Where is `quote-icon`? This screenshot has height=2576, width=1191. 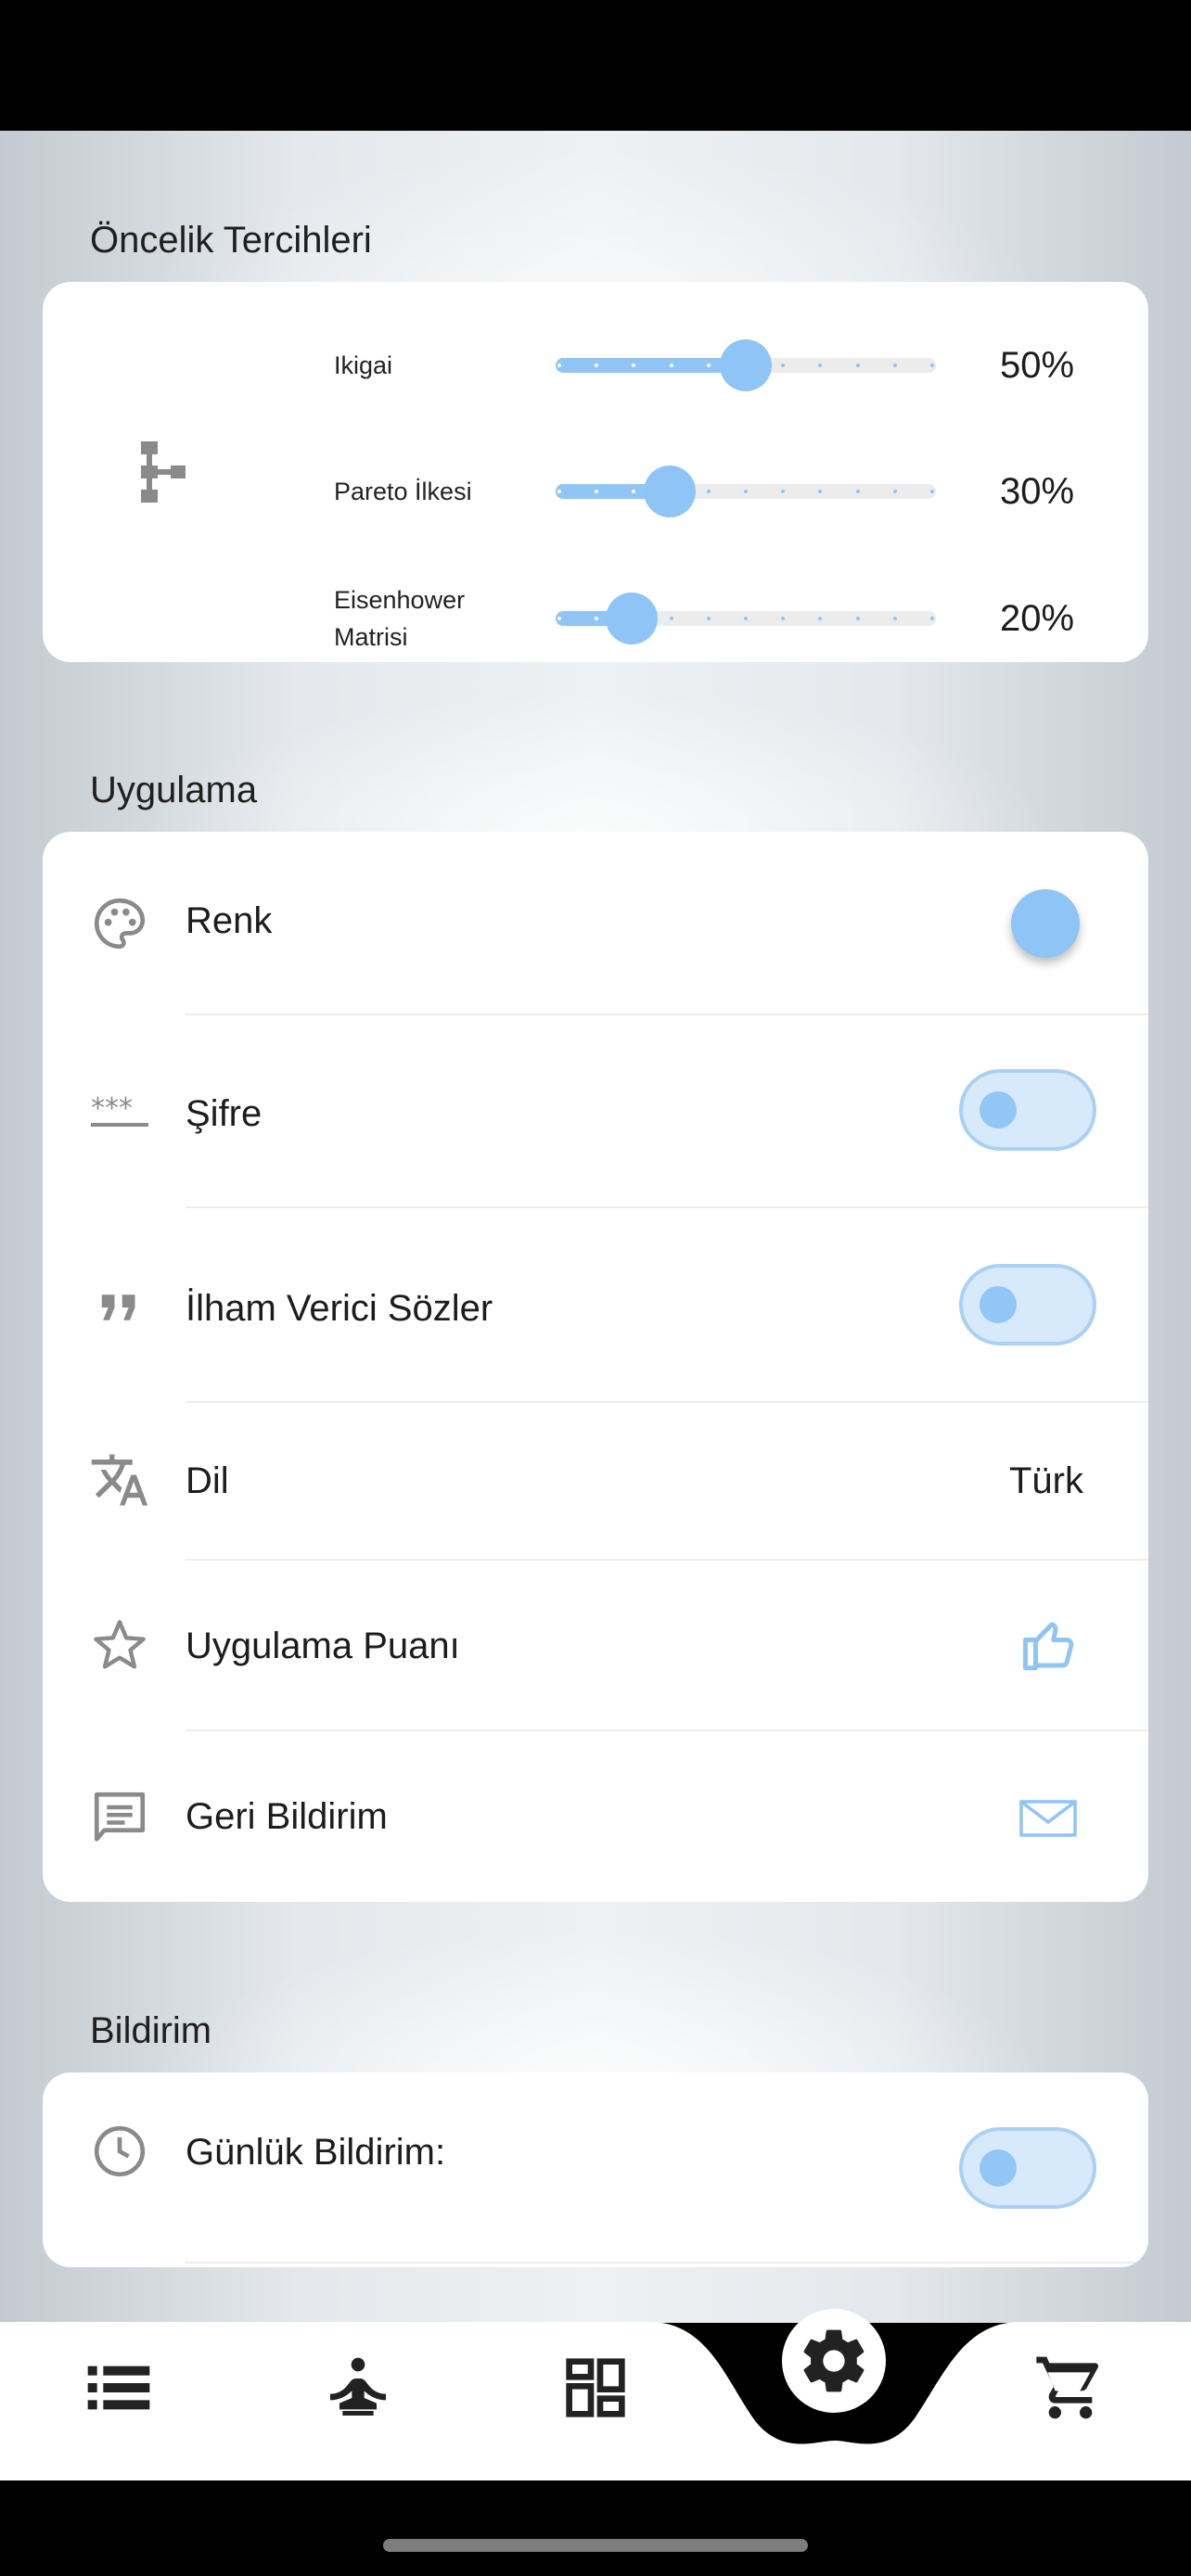 quote-icon is located at coordinates (118, 1307).